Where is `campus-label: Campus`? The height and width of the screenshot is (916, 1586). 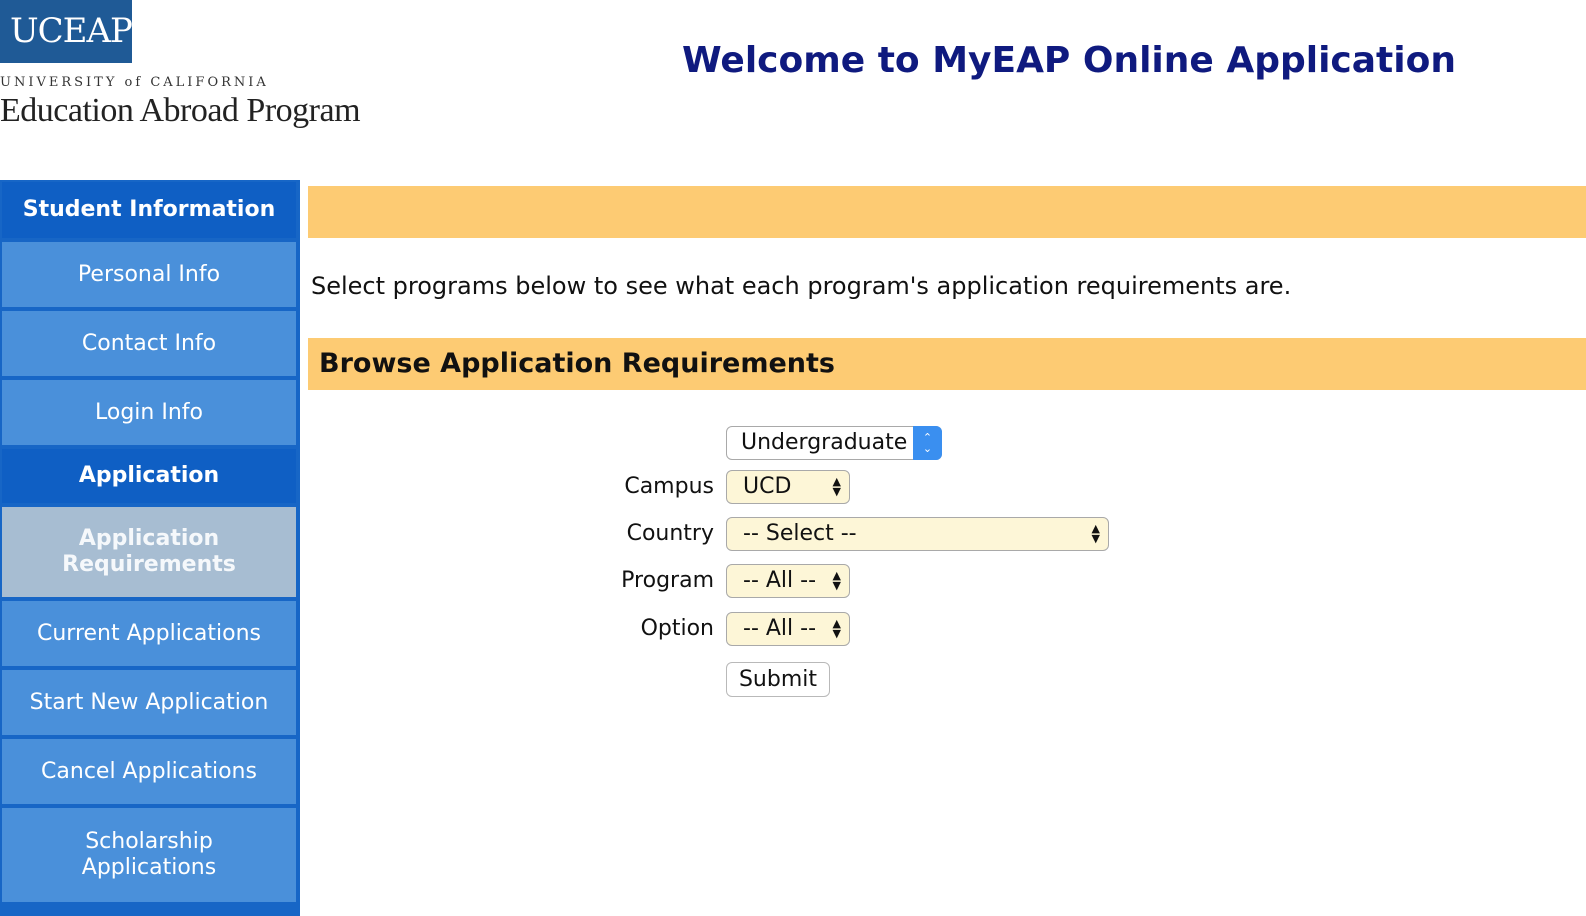
campus-label: Campus is located at coordinates (669, 486).